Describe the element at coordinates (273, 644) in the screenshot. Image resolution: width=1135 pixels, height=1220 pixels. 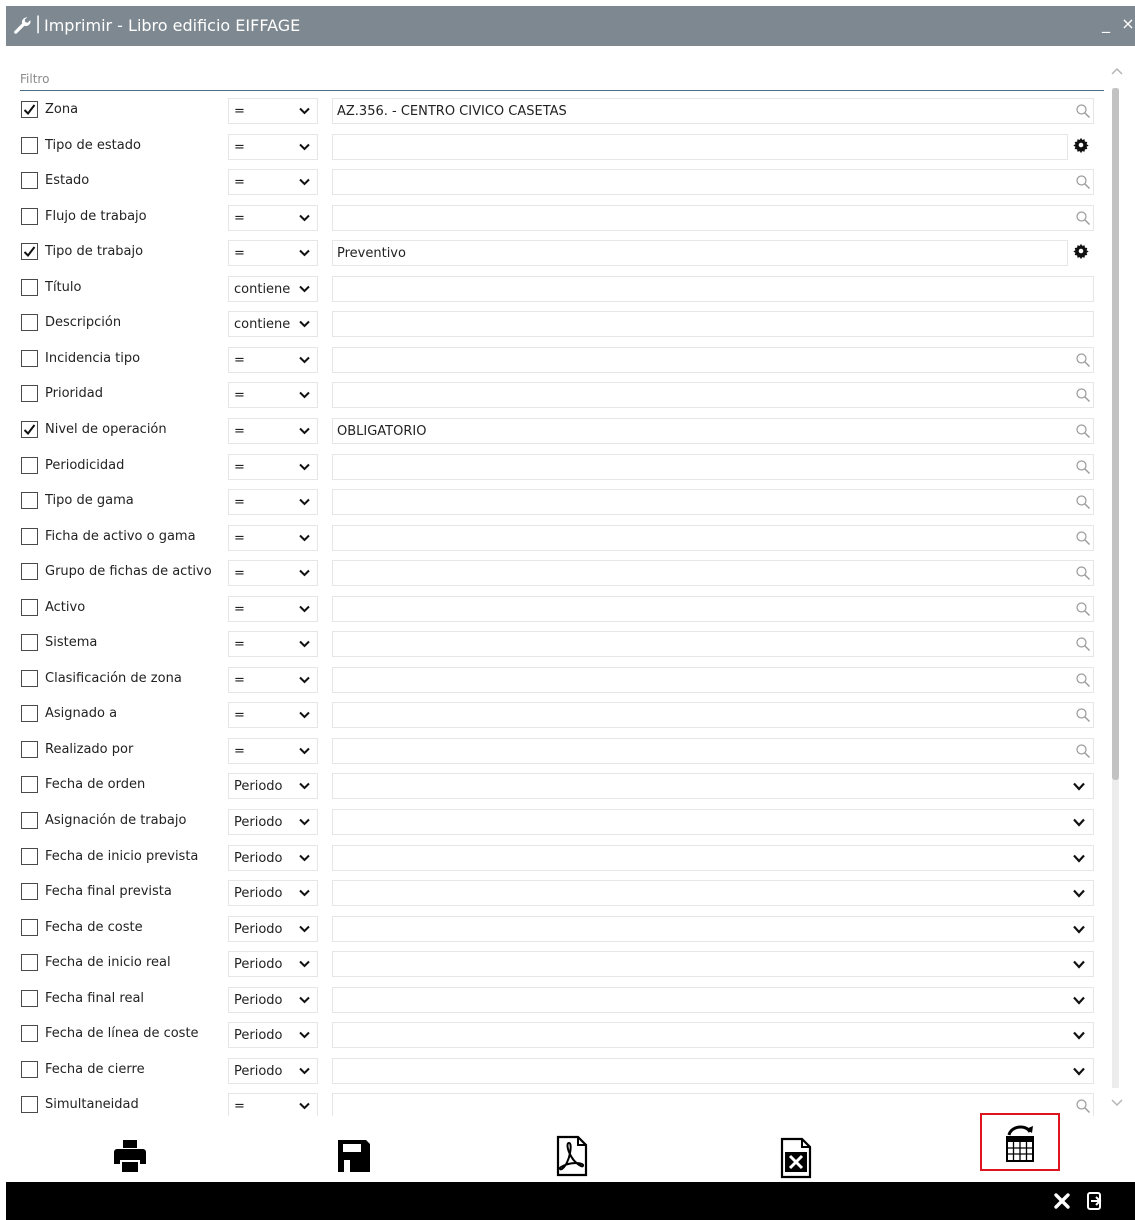
I see `operator-select-sistema: =` at that location.